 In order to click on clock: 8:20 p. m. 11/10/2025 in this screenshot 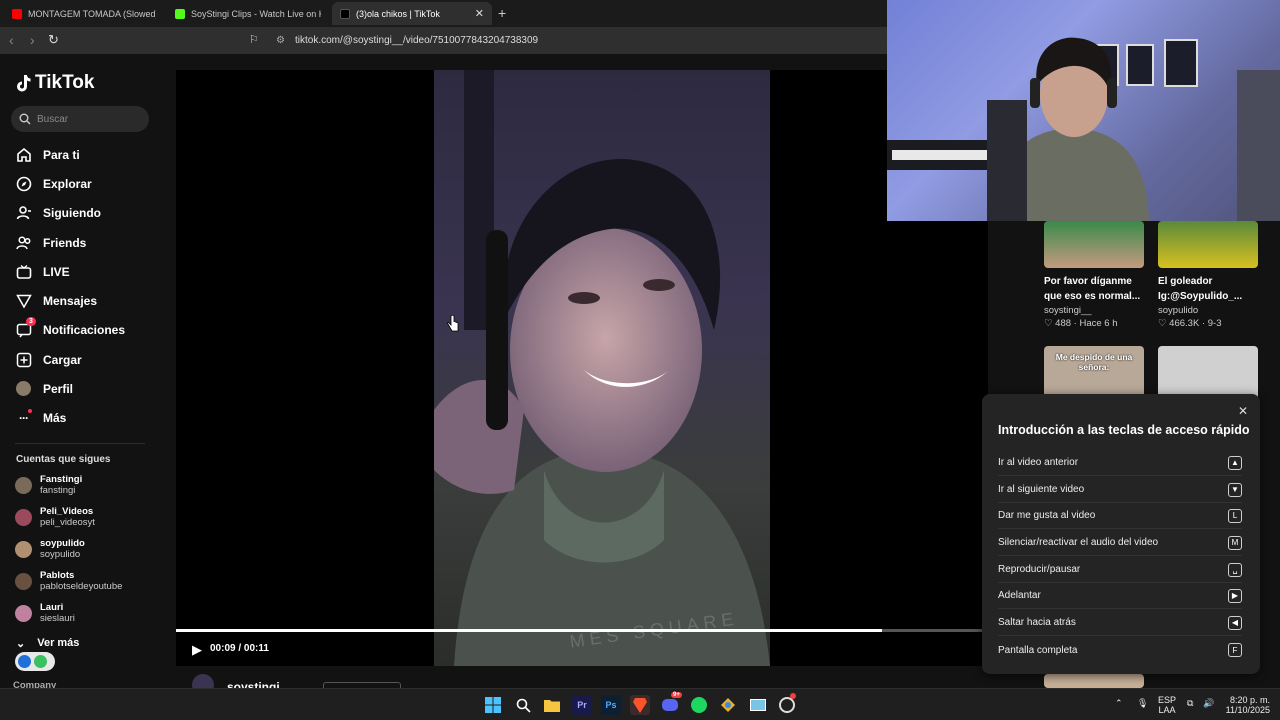, I will do `click(1247, 705)`.